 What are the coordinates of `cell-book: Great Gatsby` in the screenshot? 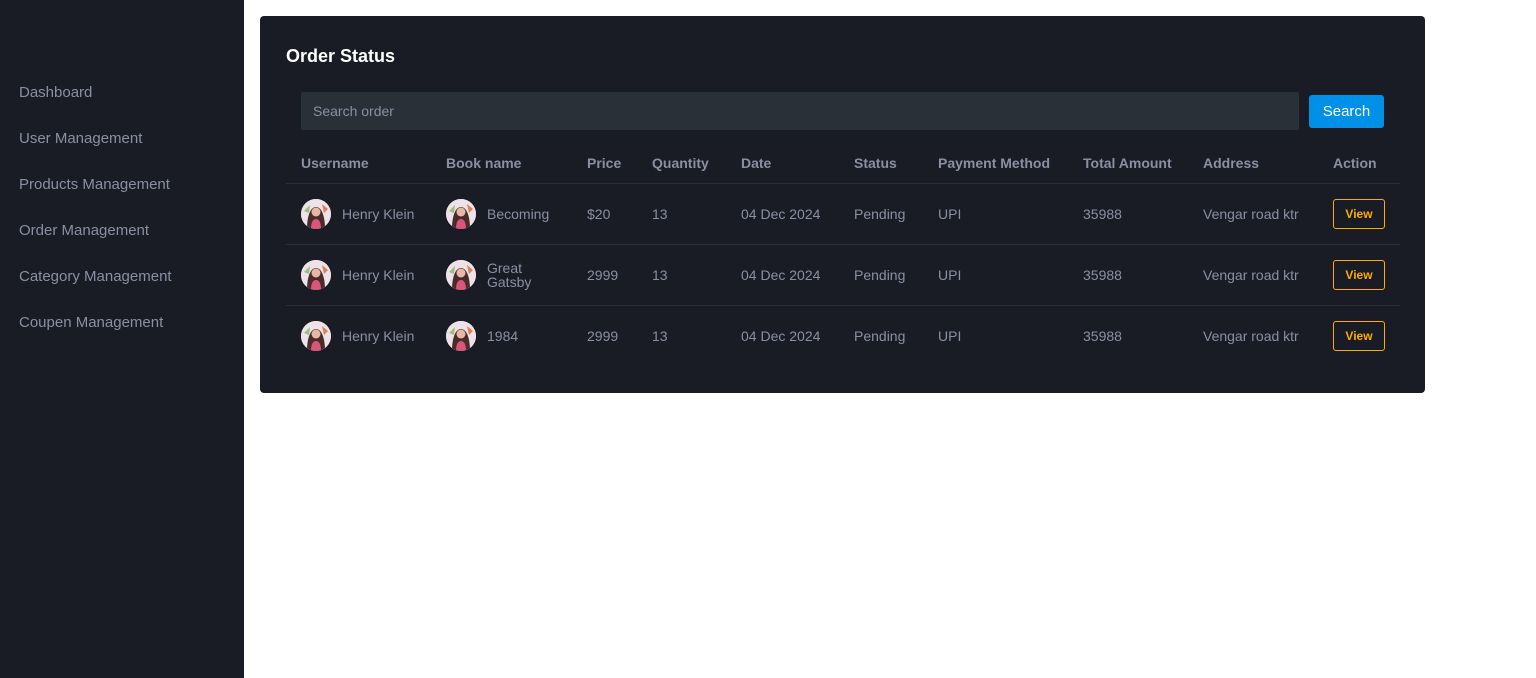 It's located at (501, 275).